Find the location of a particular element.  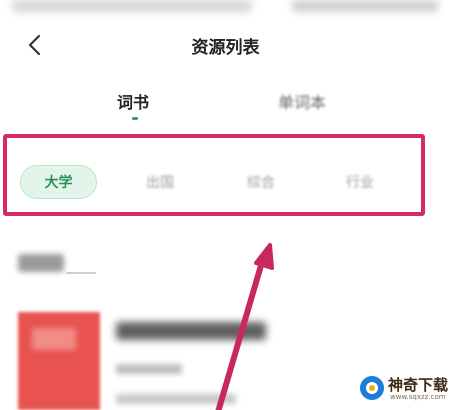

tab-vocabulary-notebook: 单词本 is located at coordinates (302, 101).